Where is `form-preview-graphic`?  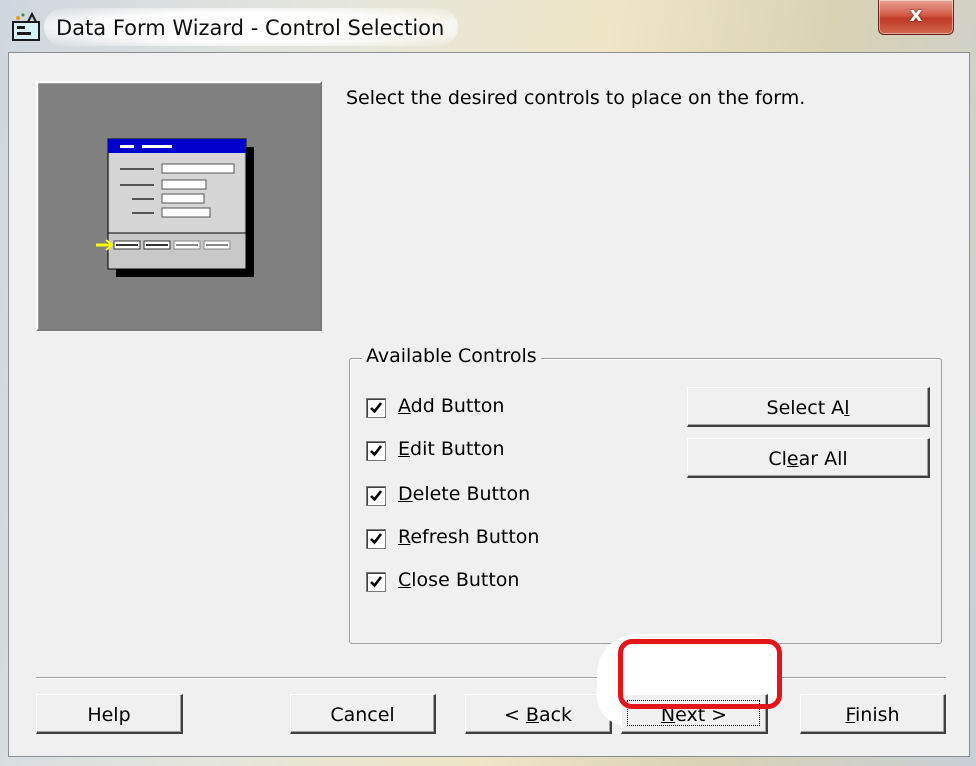
form-preview-graphic is located at coordinates (175, 207).